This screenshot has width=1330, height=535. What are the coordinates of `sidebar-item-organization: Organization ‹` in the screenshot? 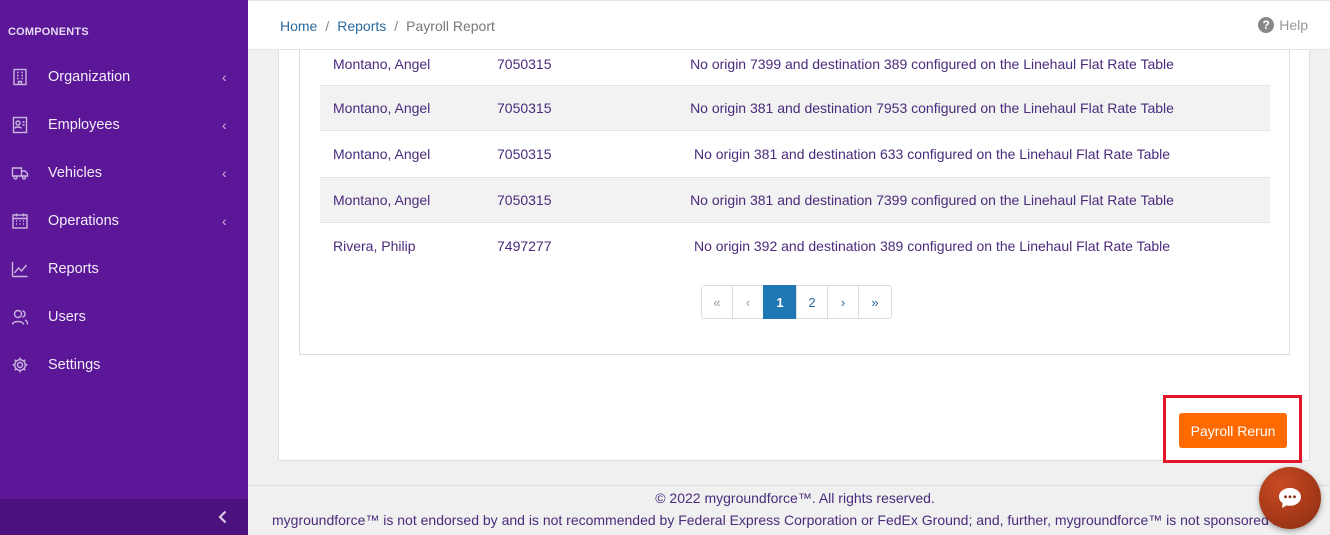 It's located at (124, 77).